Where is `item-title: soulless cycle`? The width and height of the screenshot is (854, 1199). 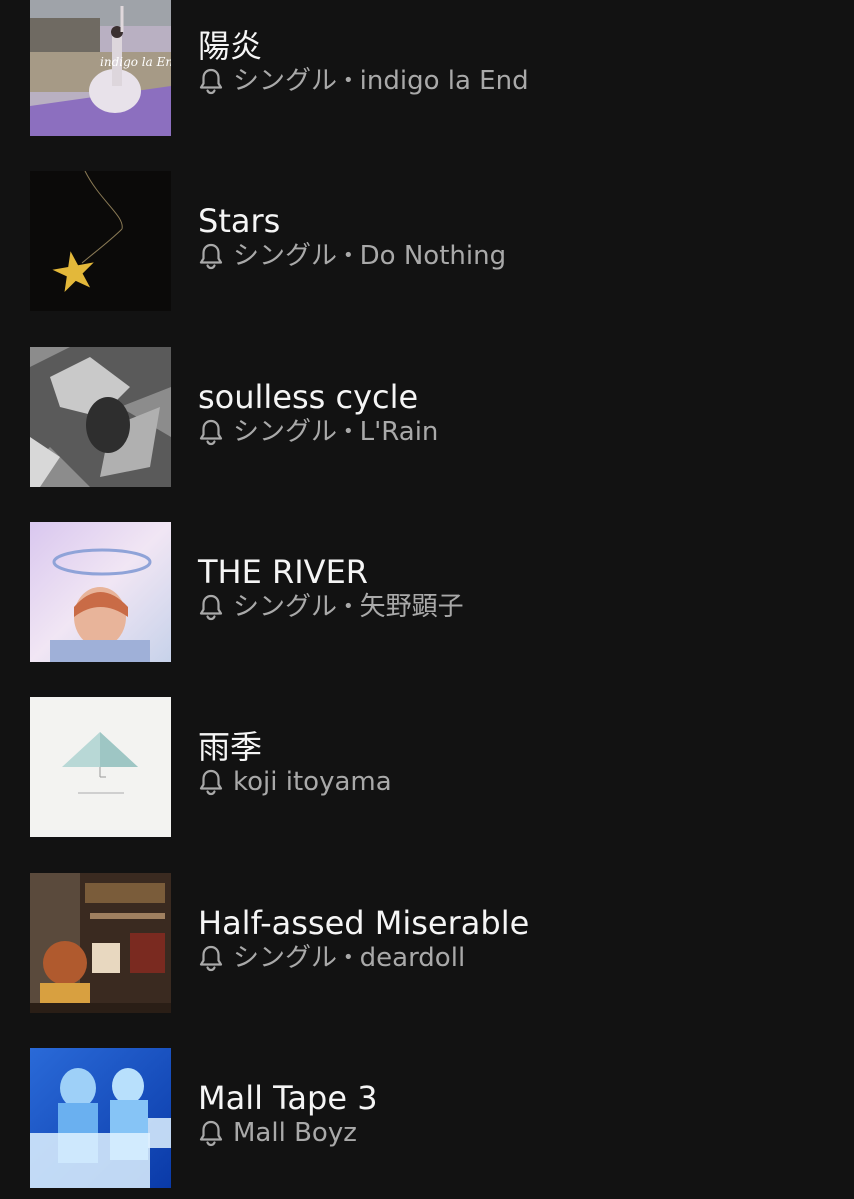 item-title: soulless cycle is located at coordinates (308, 397).